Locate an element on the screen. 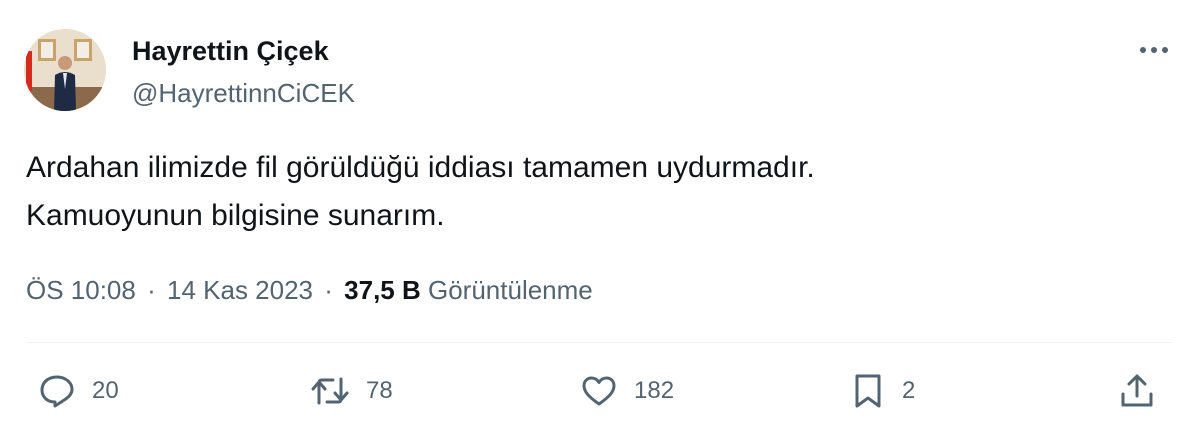 The image size is (1200, 431). tweet-text-line: Kamuoyunun bilgisine sunarım. is located at coordinates (235, 215).